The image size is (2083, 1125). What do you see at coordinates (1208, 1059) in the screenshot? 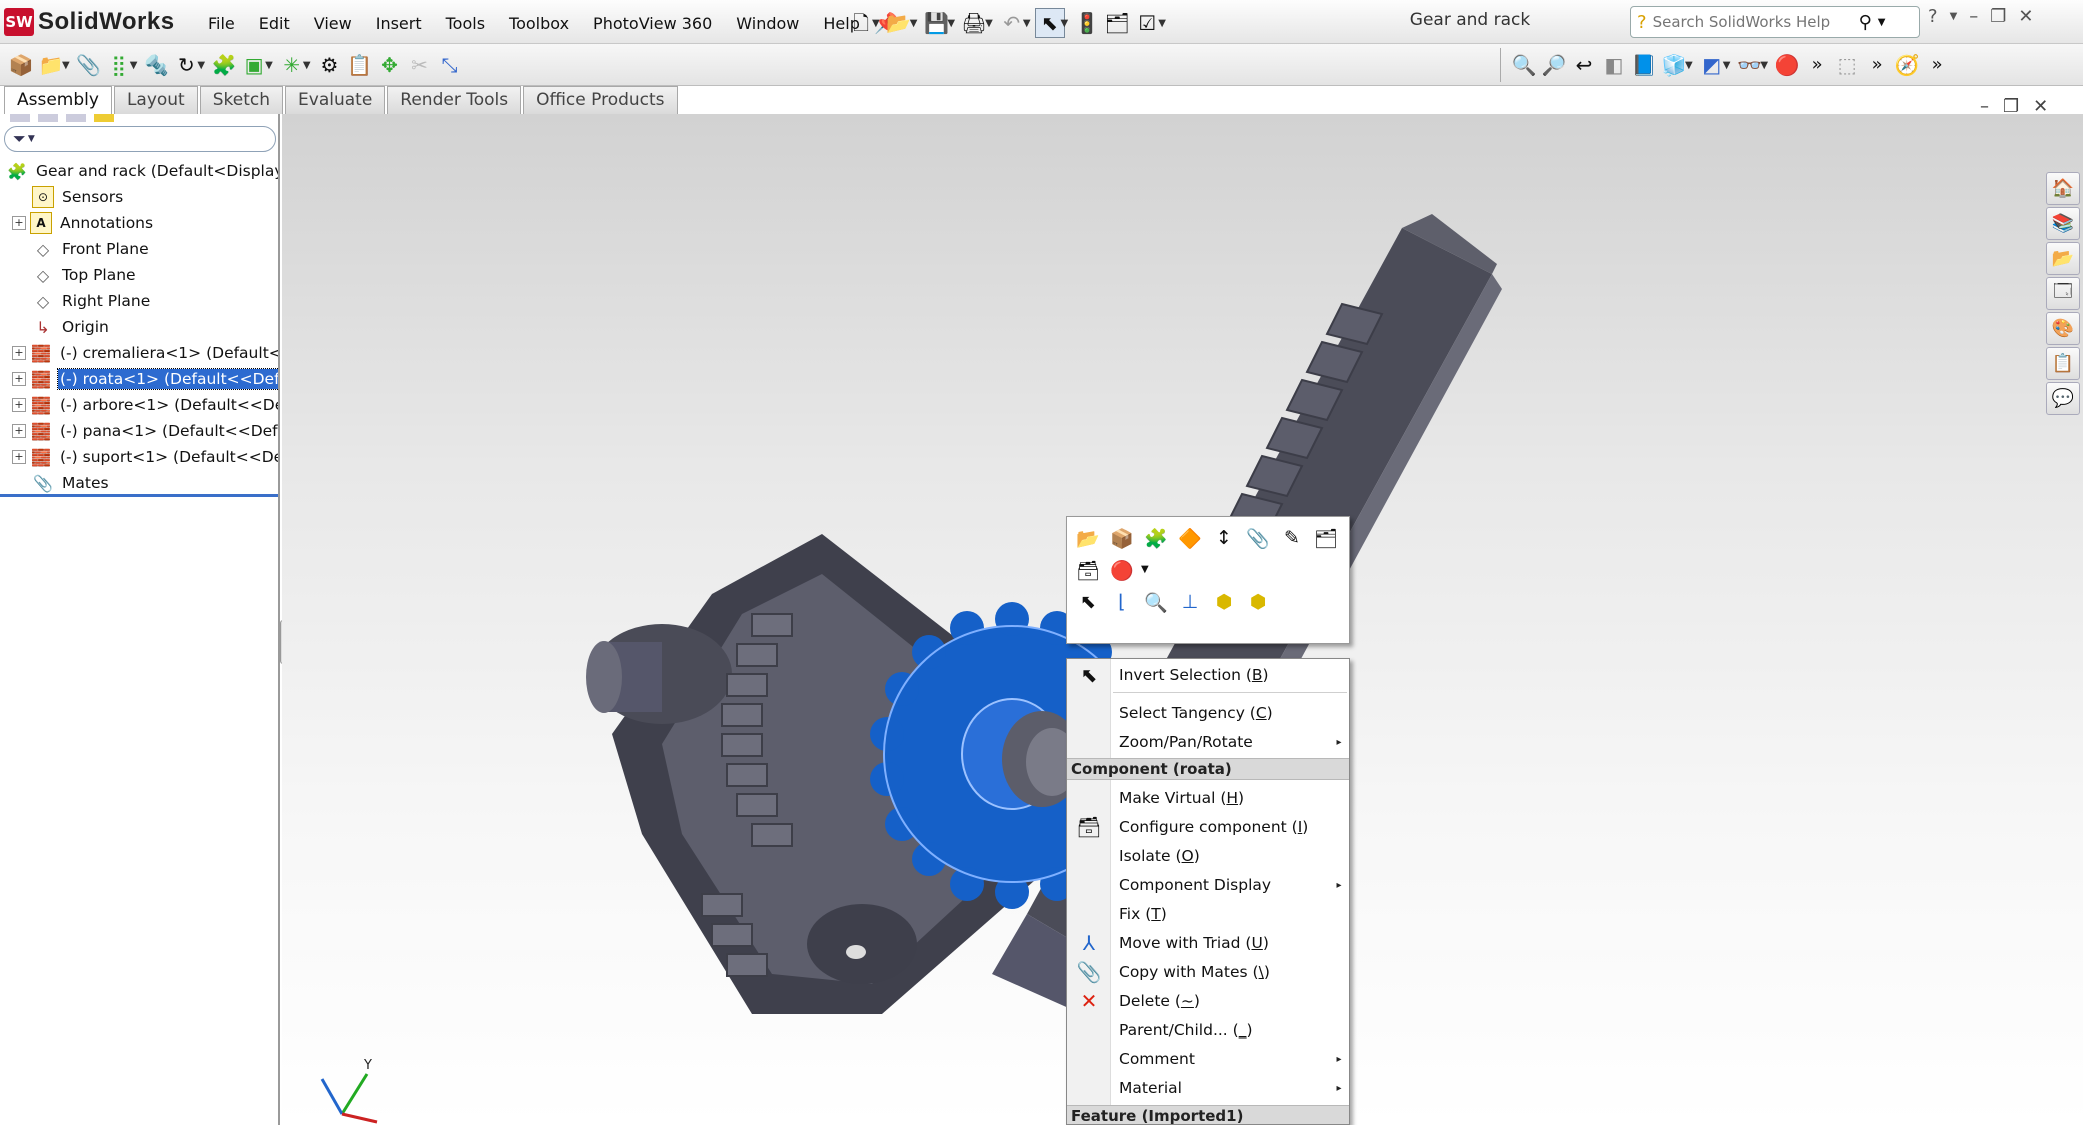
I see `menu-item-comment: Comment ▸` at bounding box center [1208, 1059].